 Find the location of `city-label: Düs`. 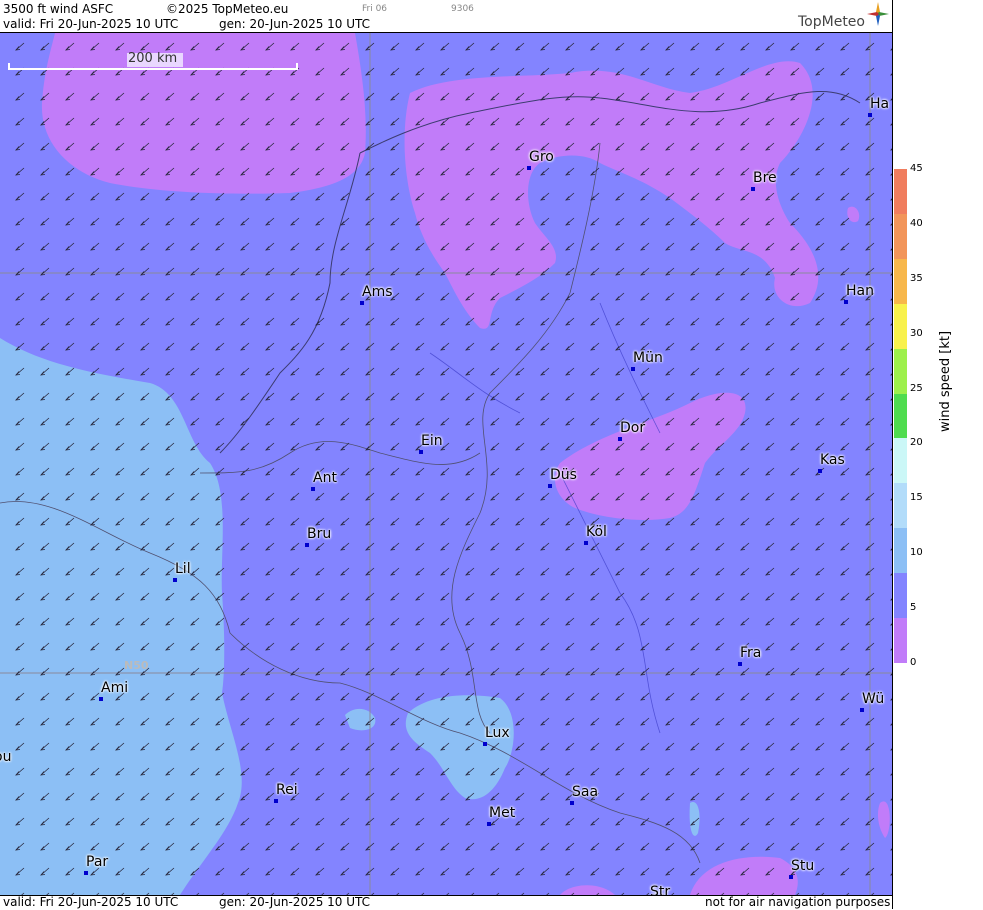

city-label: Düs is located at coordinates (563, 475).